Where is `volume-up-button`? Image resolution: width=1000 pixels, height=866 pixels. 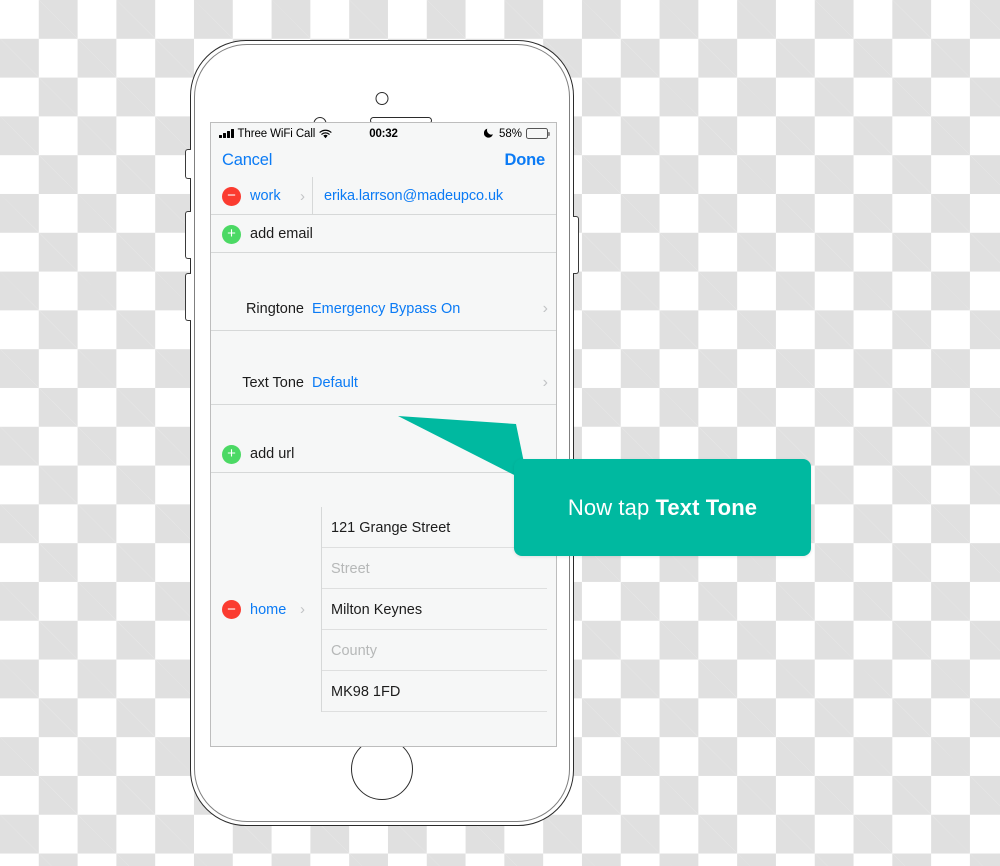
volume-up-button is located at coordinates (188, 235).